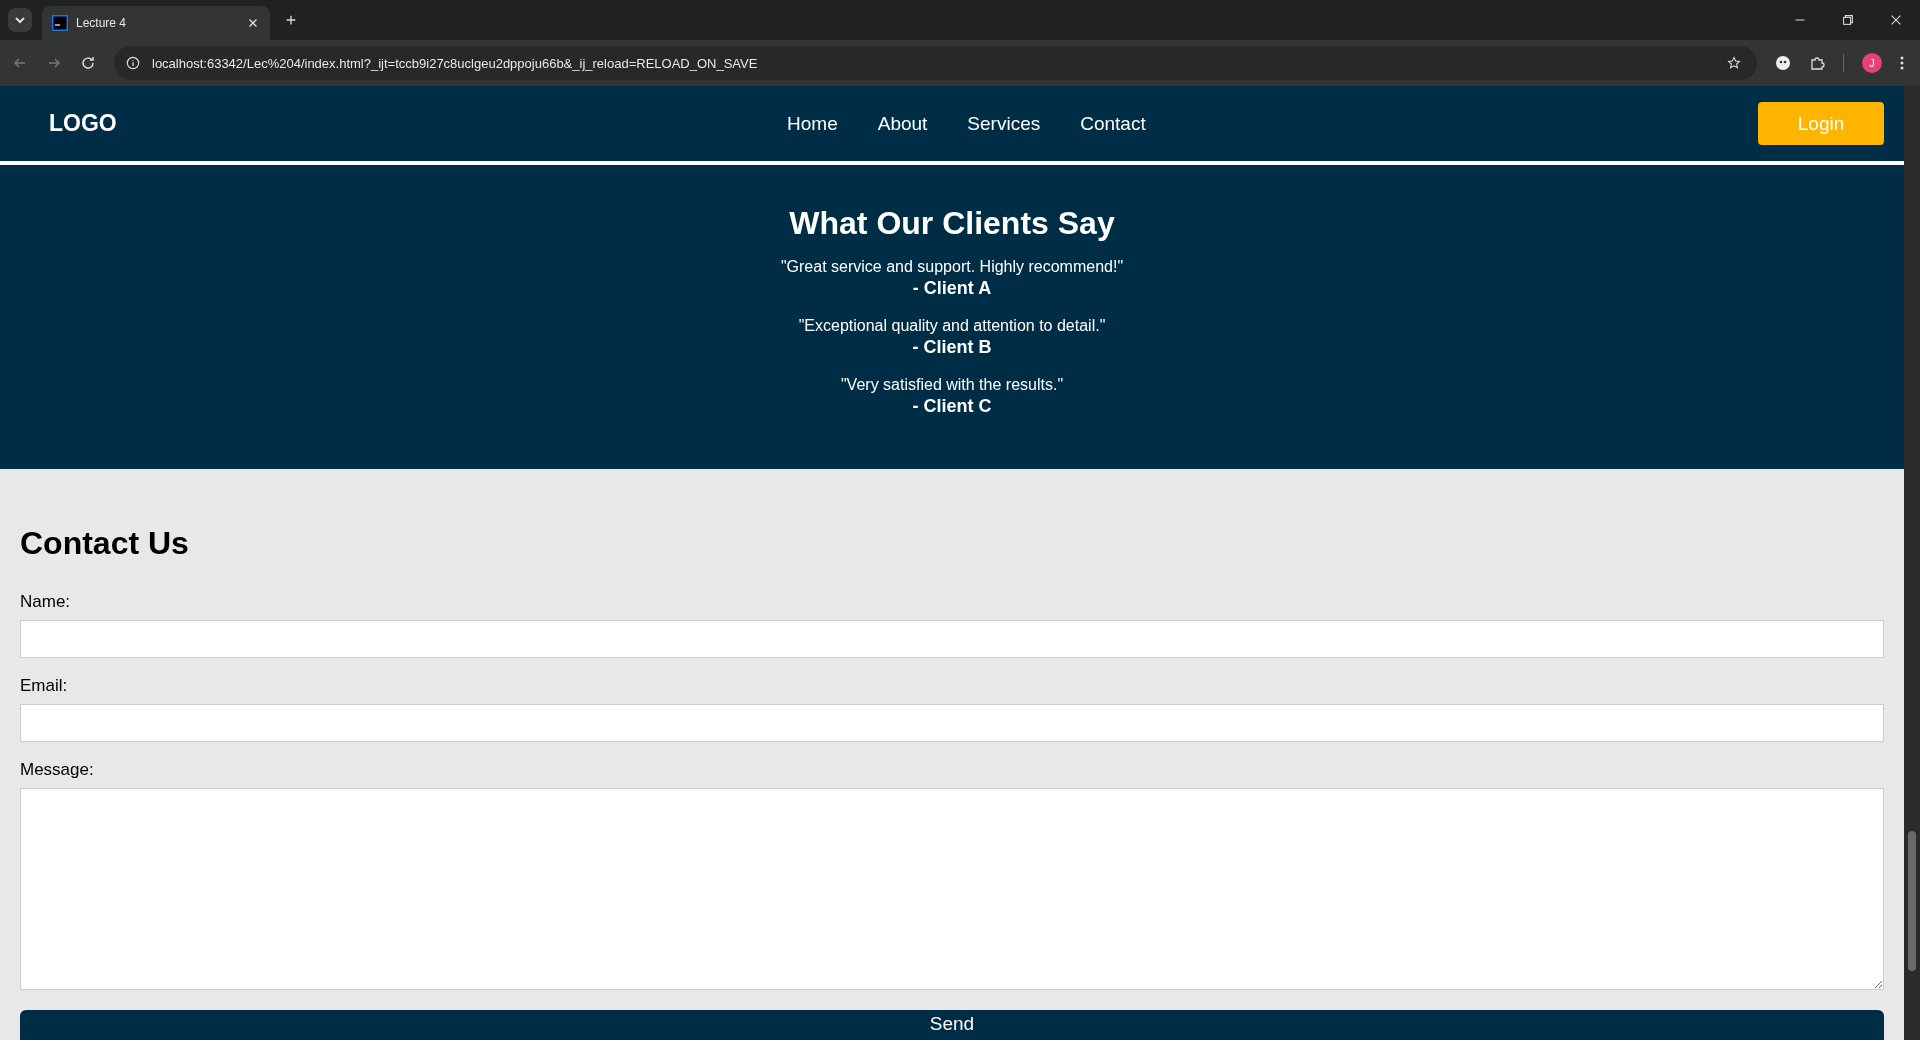 This screenshot has width=1920, height=1040. Describe the element at coordinates (455, 63) in the screenshot. I see `url-text: localhost:63342/Lec%204/index.html?_ijt=tccb9i27c8uclgeu2dppoju66b&_ij_reload=RELOAD_ON_SAVE` at that location.